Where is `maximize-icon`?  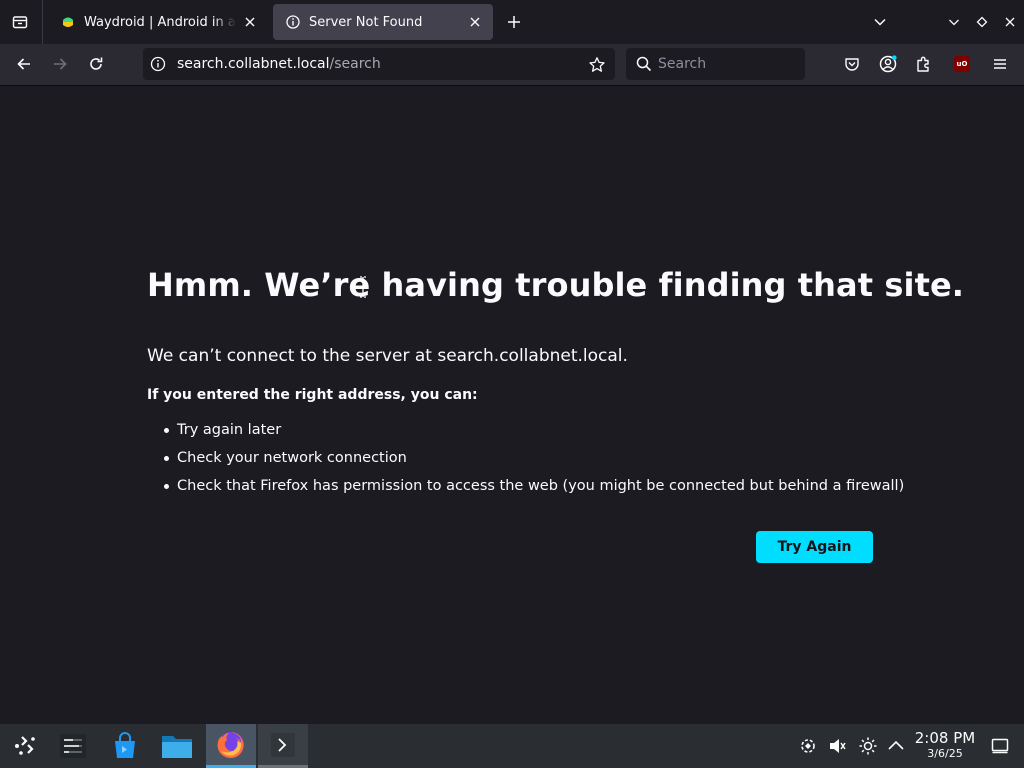
maximize-icon is located at coordinates (982, 22).